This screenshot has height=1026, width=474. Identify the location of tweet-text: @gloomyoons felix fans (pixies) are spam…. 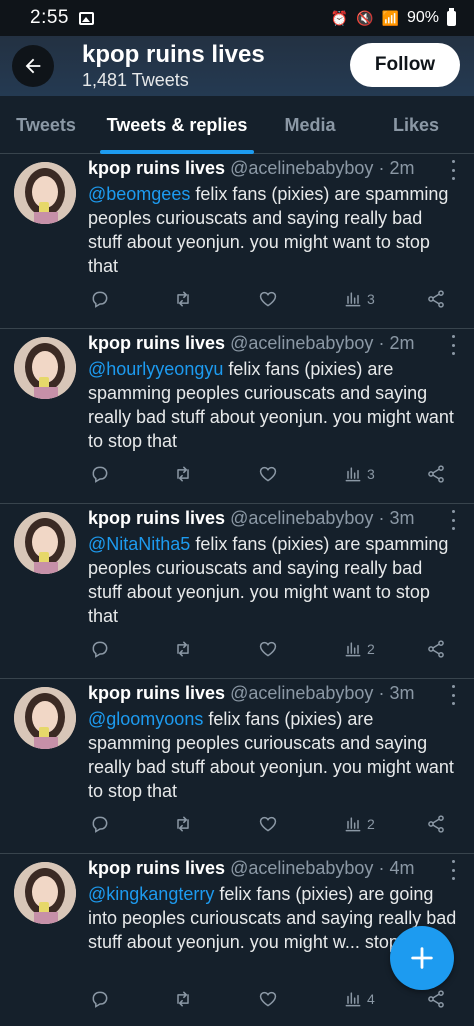
(274, 755).